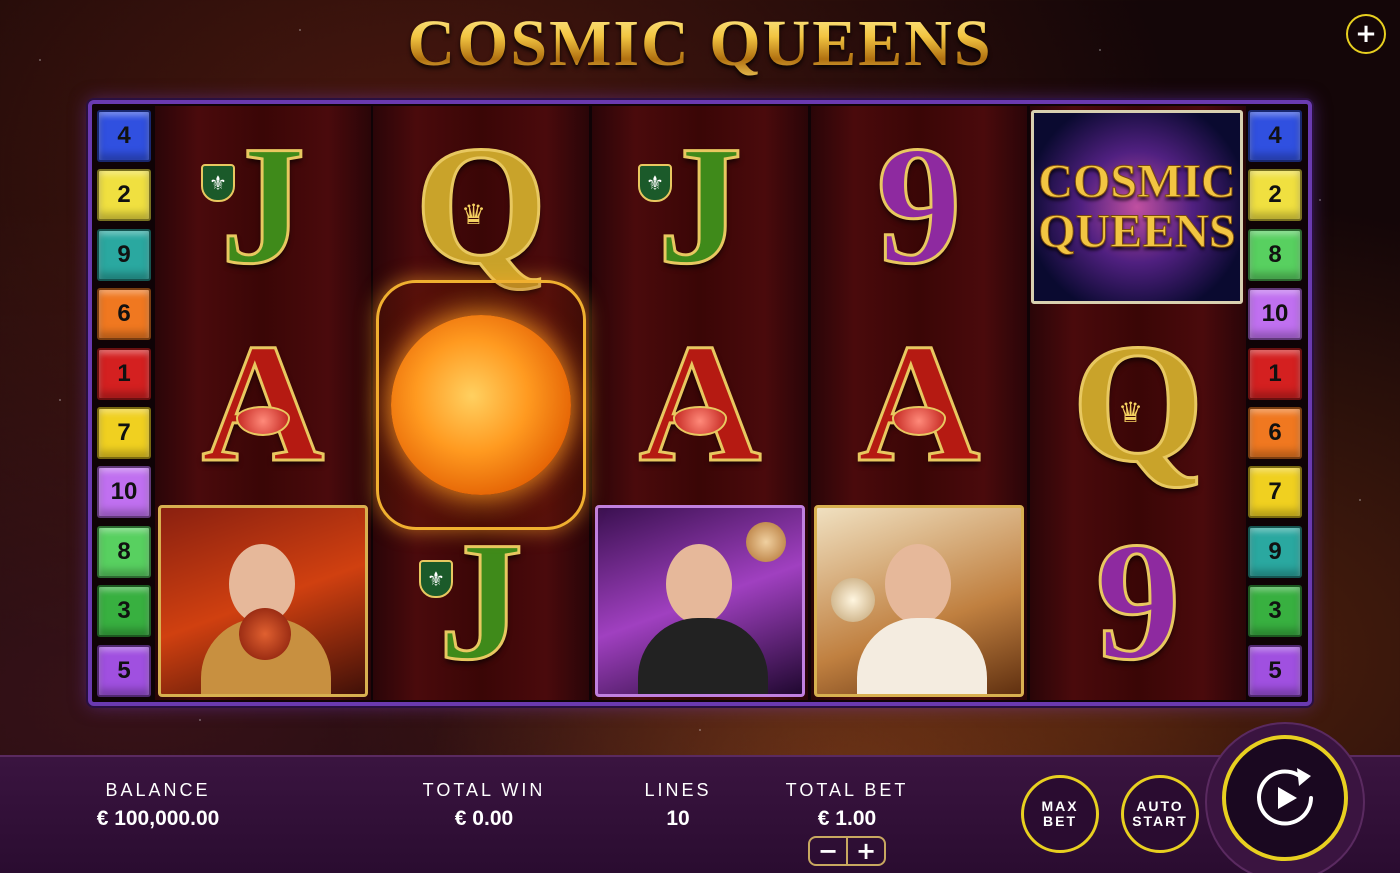 This screenshot has height=873, width=1400. What do you see at coordinates (484, 790) in the screenshot?
I see `total-win-label: TOTAL WIN` at bounding box center [484, 790].